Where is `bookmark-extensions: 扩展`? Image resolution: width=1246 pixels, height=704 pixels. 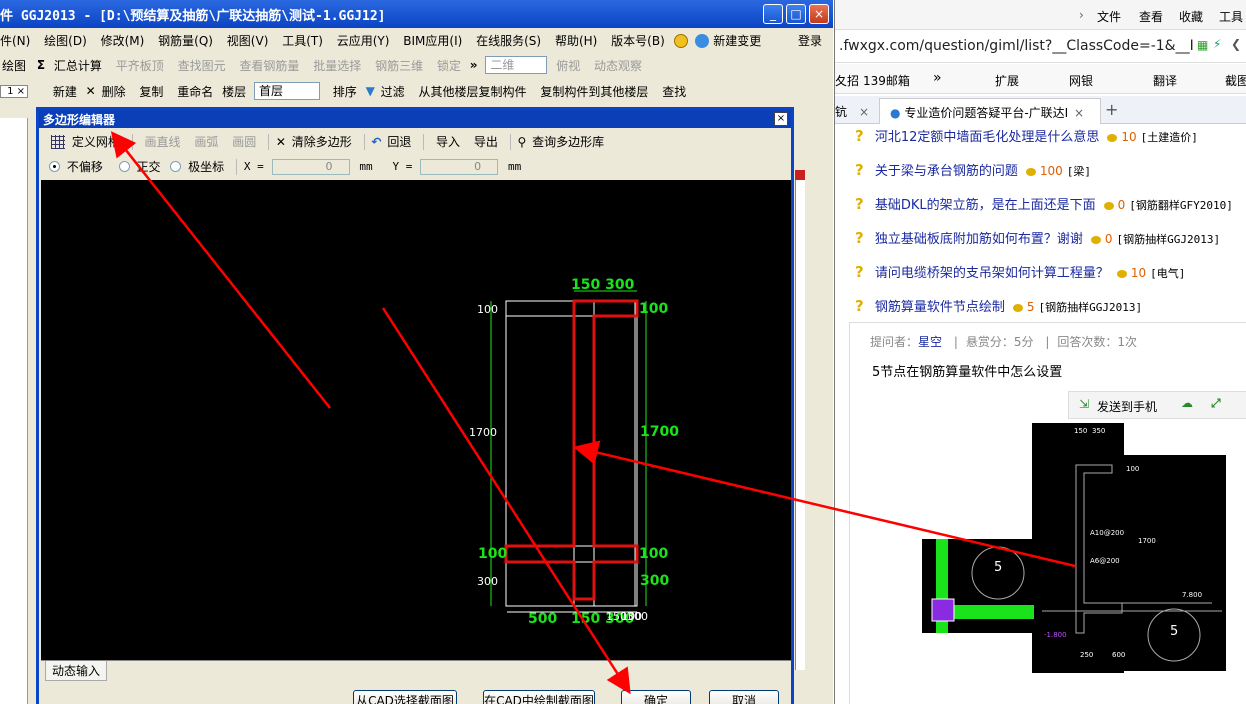 bookmark-extensions: 扩展 is located at coordinates (1007, 80).